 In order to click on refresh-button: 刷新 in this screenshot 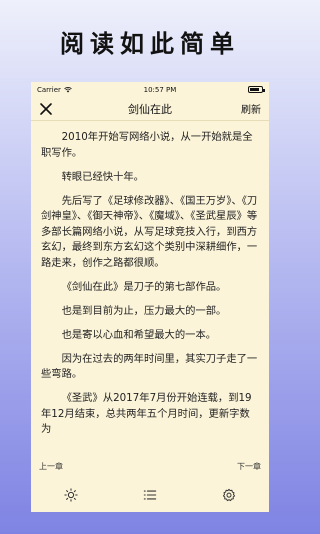, I will do `click(251, 108)`.